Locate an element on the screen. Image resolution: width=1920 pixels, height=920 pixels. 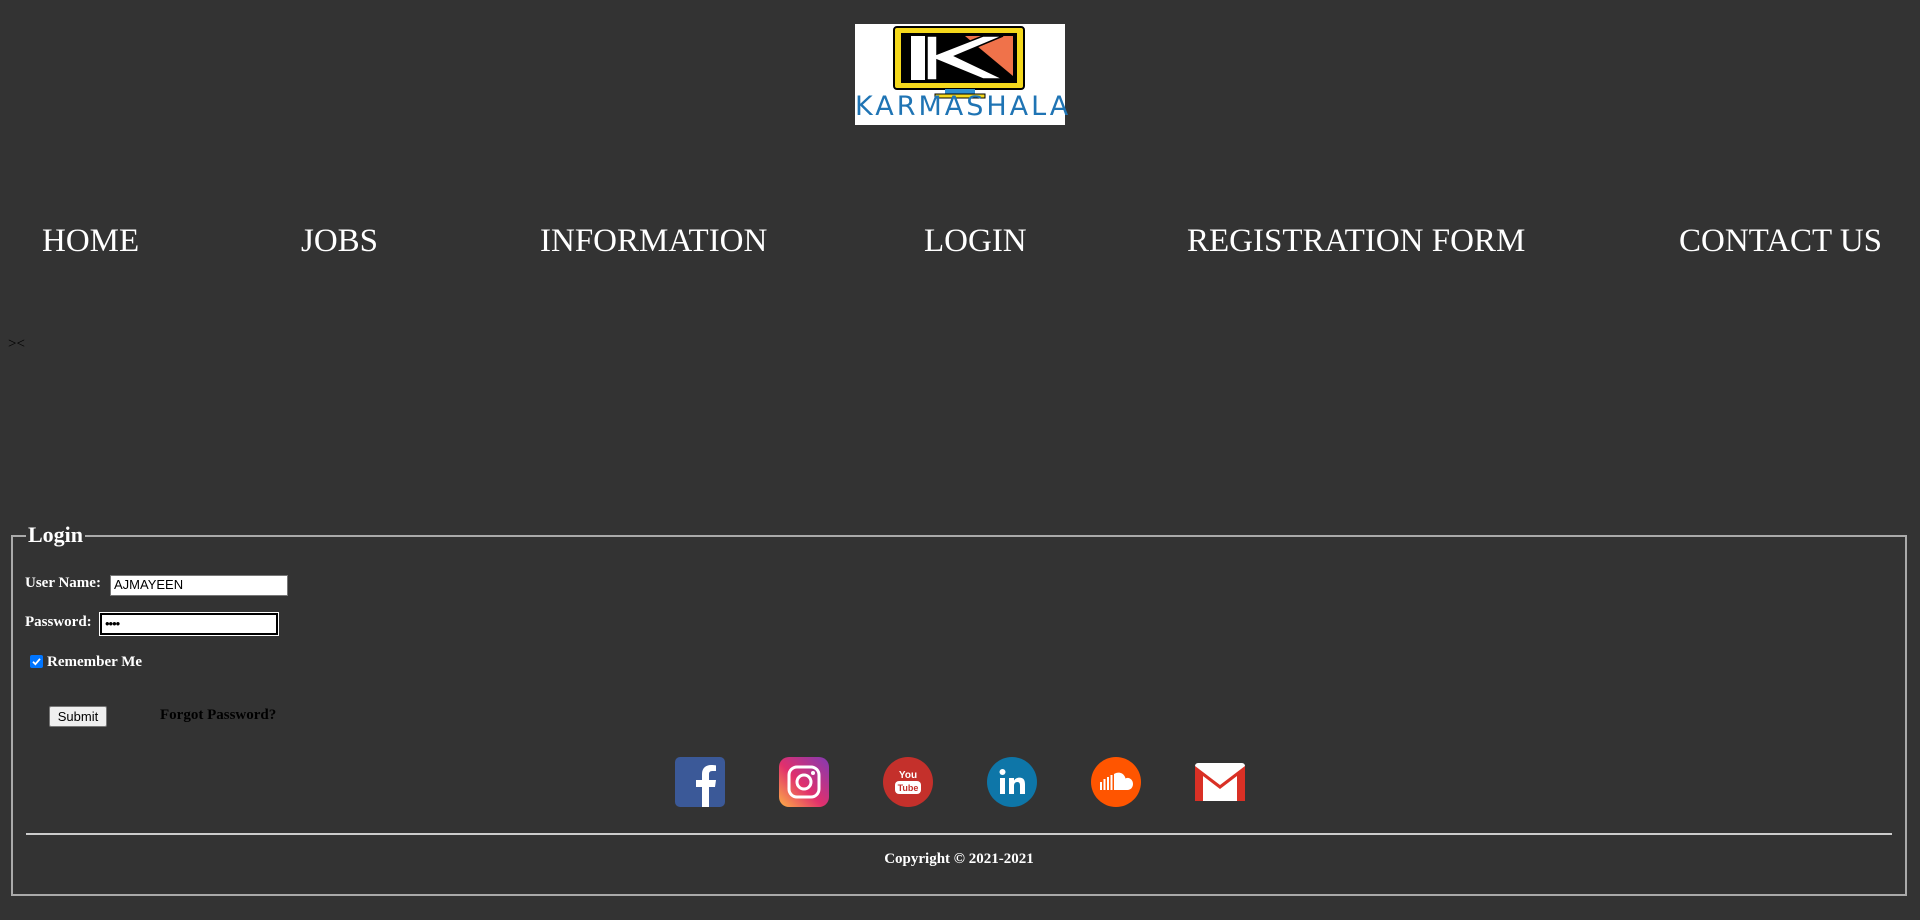
footer-divider is located at coordinates (959, 834).